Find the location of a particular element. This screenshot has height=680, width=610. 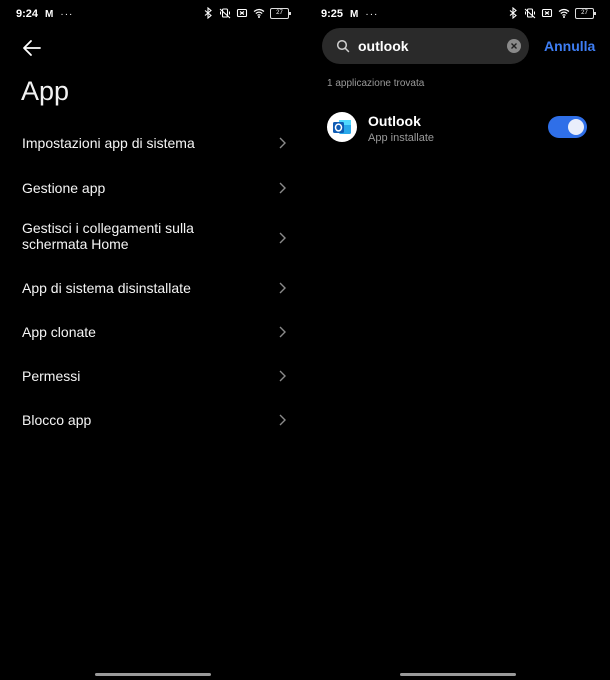

menu-item-permissions: Permessi is located at coordinates (152, 376).